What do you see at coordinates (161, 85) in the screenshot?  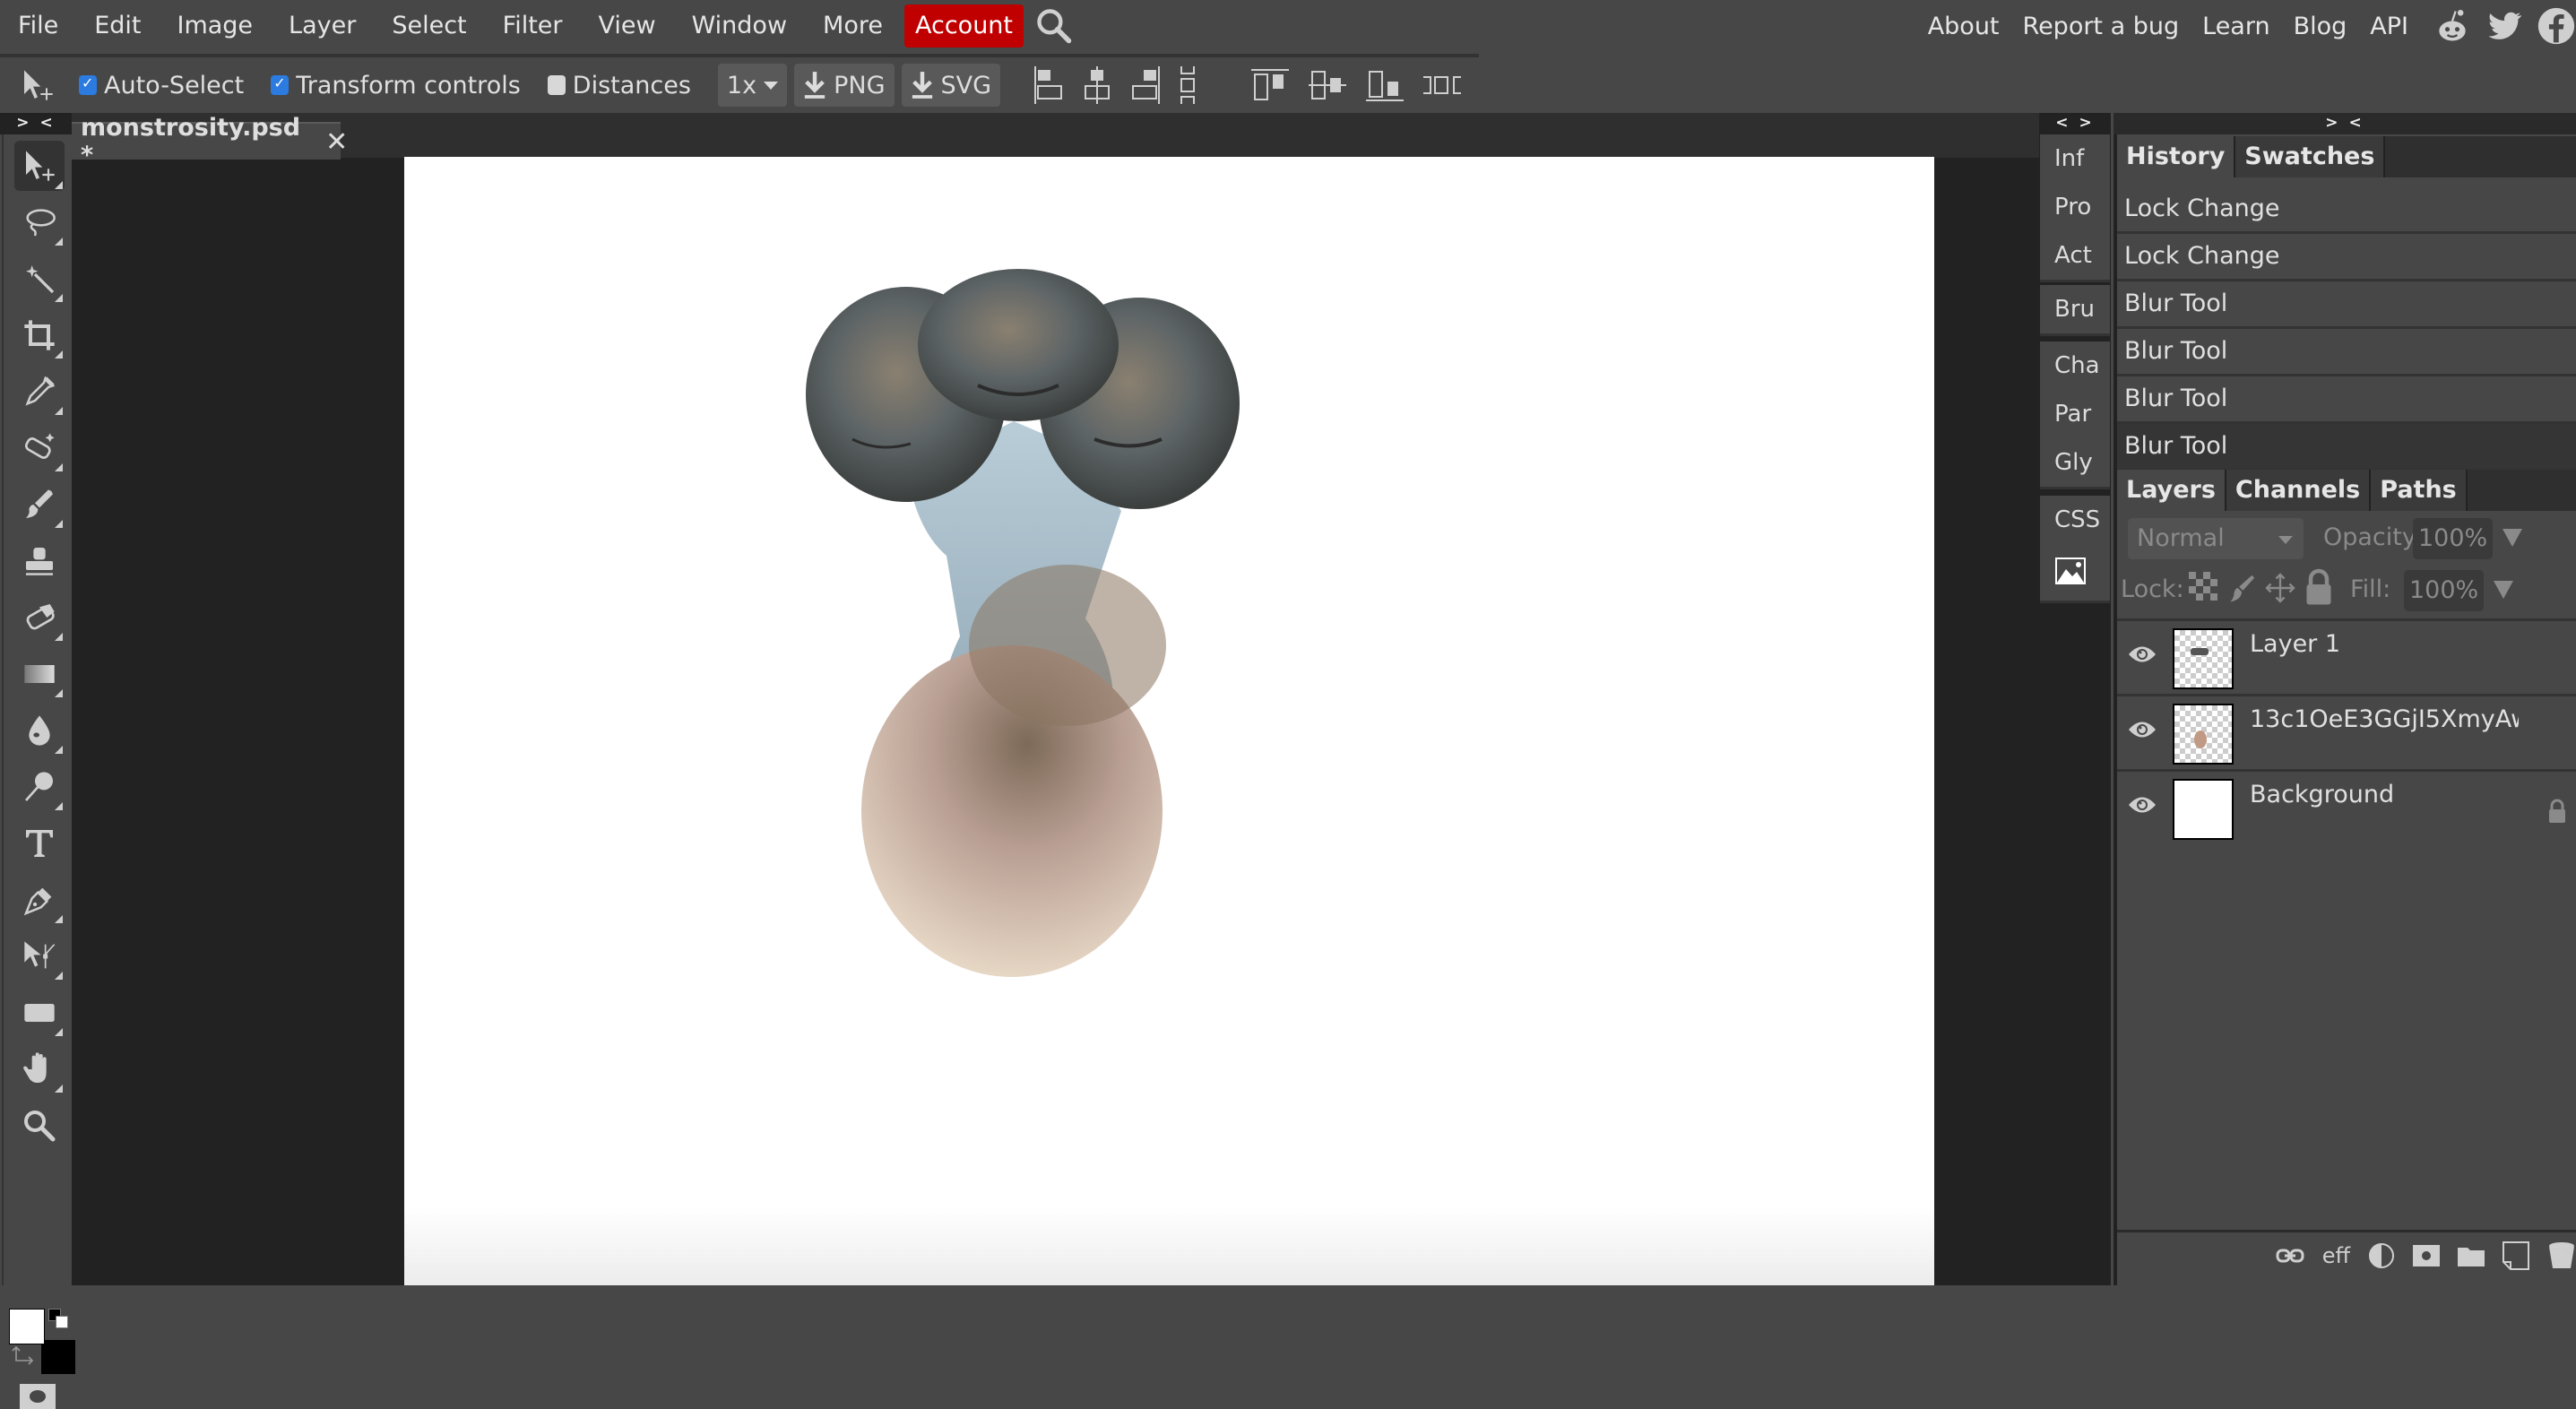 I see `auto-select-checkbox: Auto-Select` at bounding box center [161, 85].